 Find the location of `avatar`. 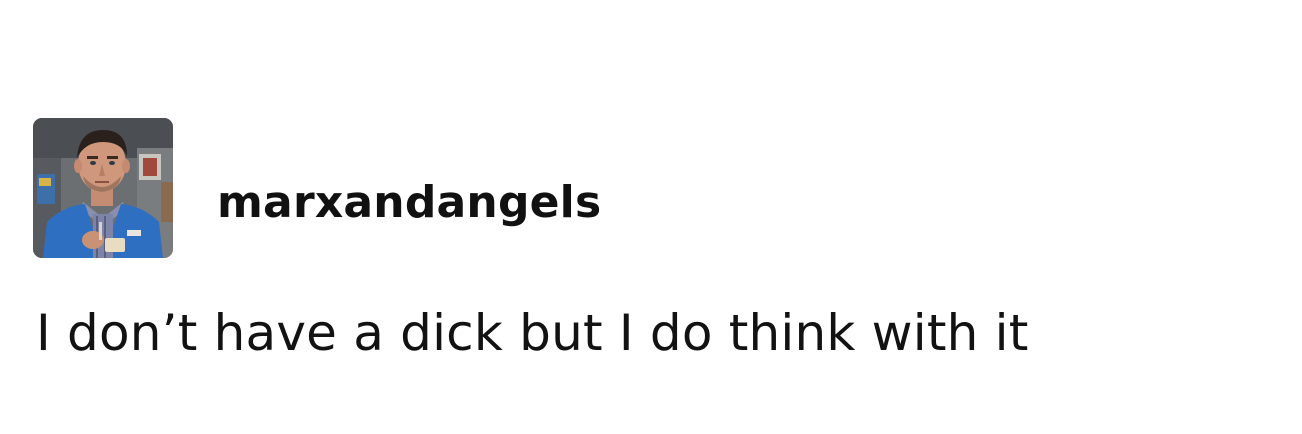

avatar is located at coordinates (103, 188).